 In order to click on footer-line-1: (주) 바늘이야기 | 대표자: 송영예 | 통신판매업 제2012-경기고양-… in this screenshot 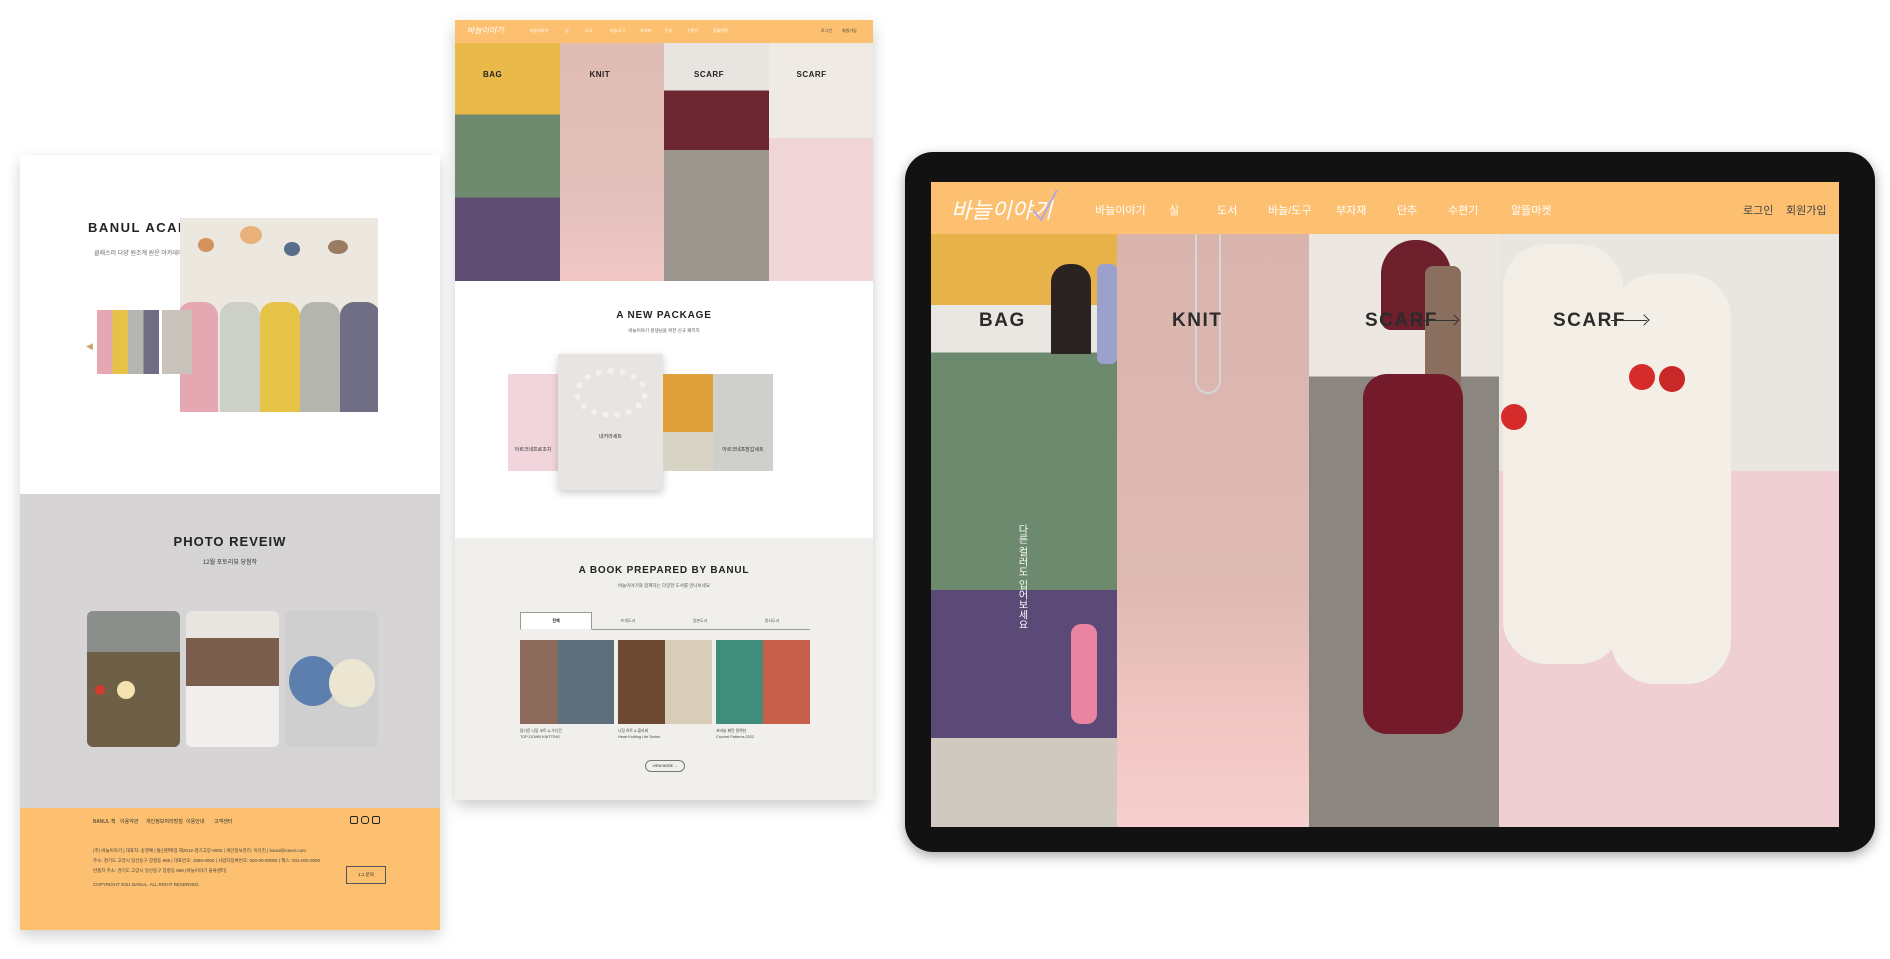, I will do `click(199, 850)`.